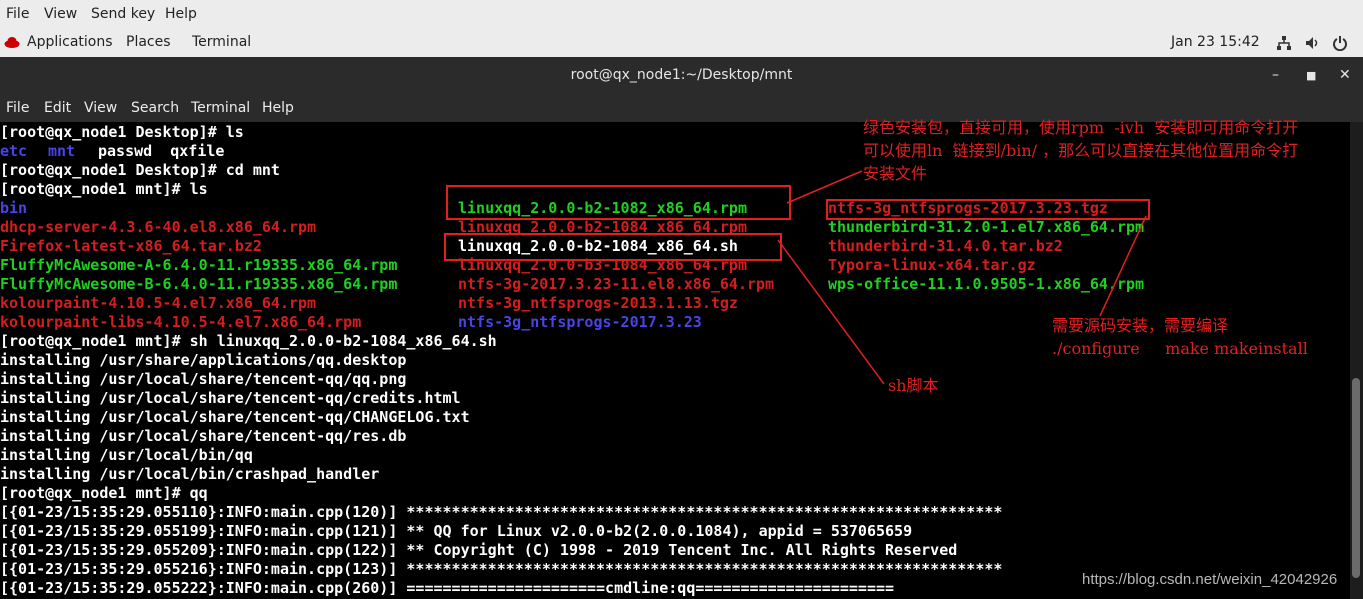 The height and width of the screenshot is (599, 1363). Describe the element at coordinates (962, 277) in the screenshot. I see `annotation-arrows` at that location.